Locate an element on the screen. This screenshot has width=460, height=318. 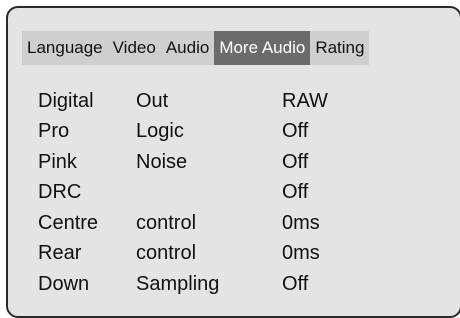
tab-language: Language is located at coordinates (65, 48).